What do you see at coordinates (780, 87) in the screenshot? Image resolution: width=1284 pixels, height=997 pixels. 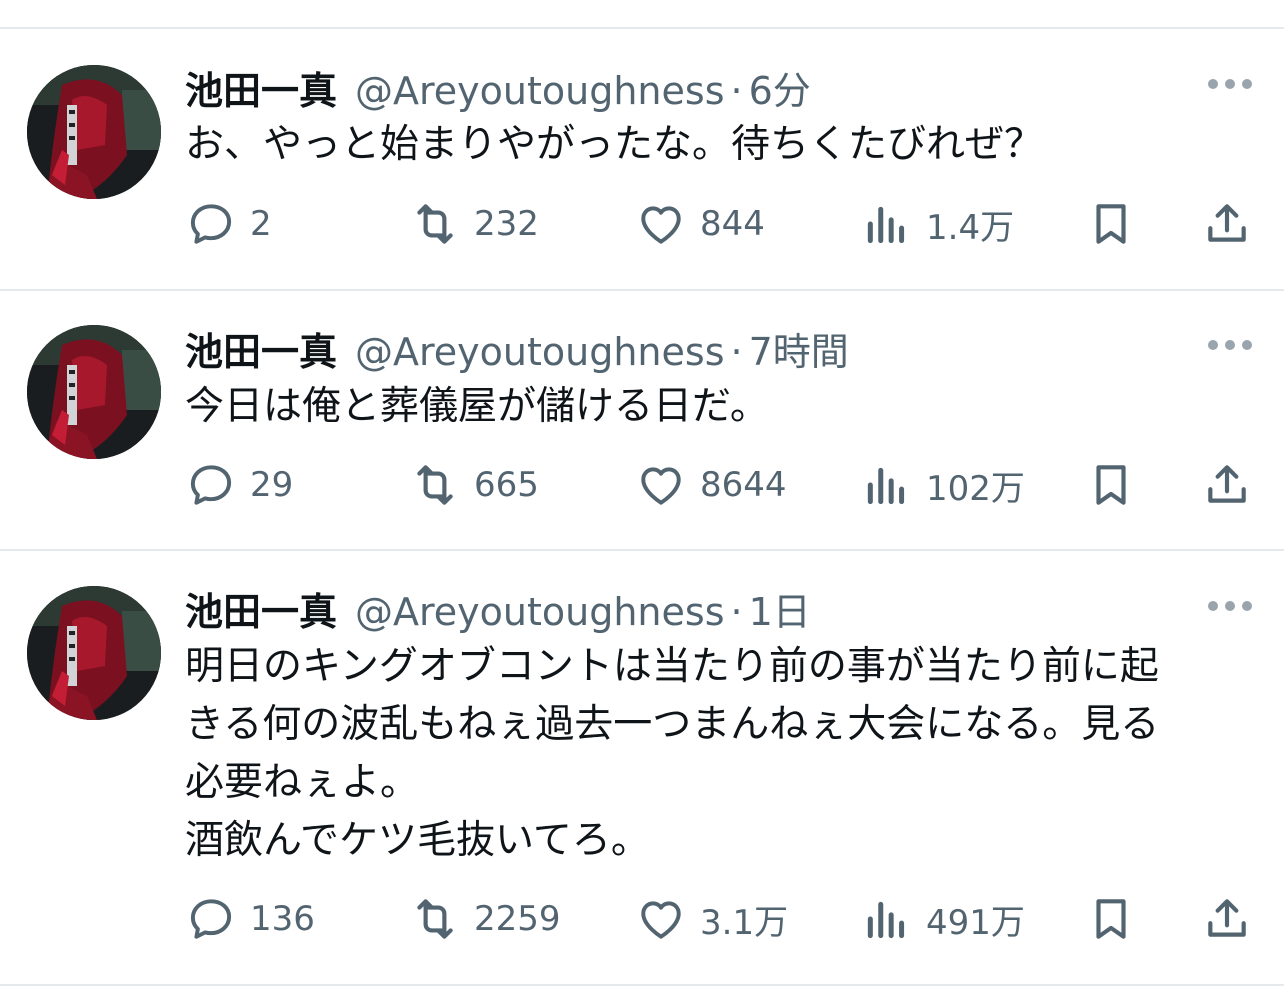 I see `timestamp: 6分` at bounding box center [780, 87].